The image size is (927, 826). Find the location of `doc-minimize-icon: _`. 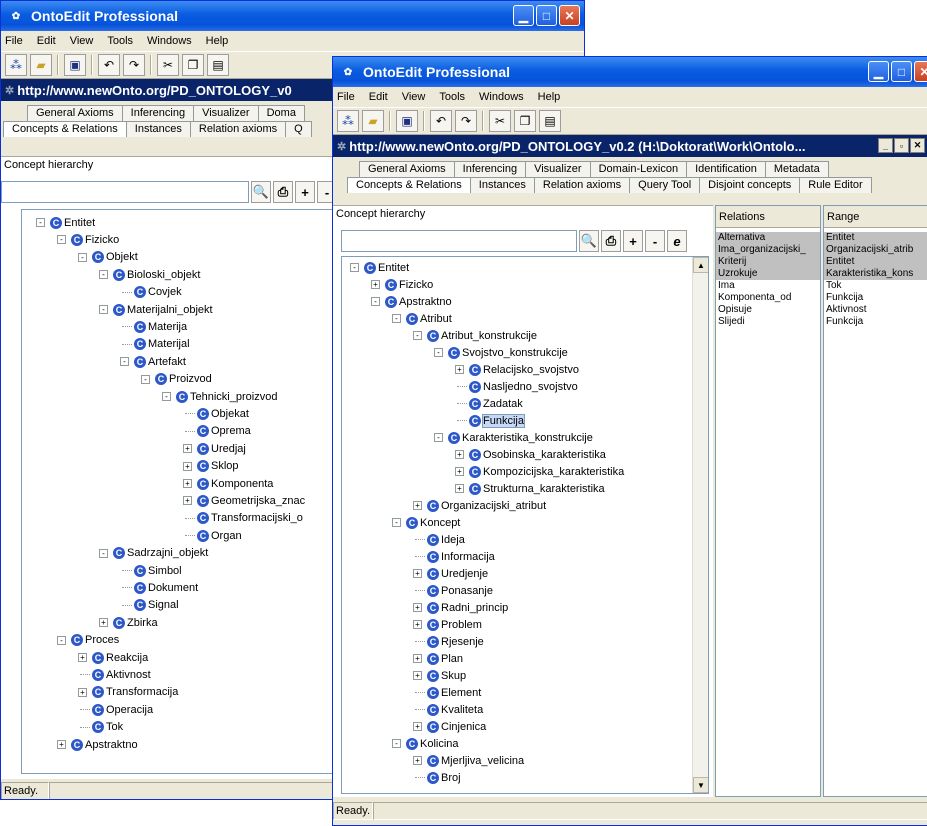

doc-minimize-icon: _ is located at coordinates (885, 145).